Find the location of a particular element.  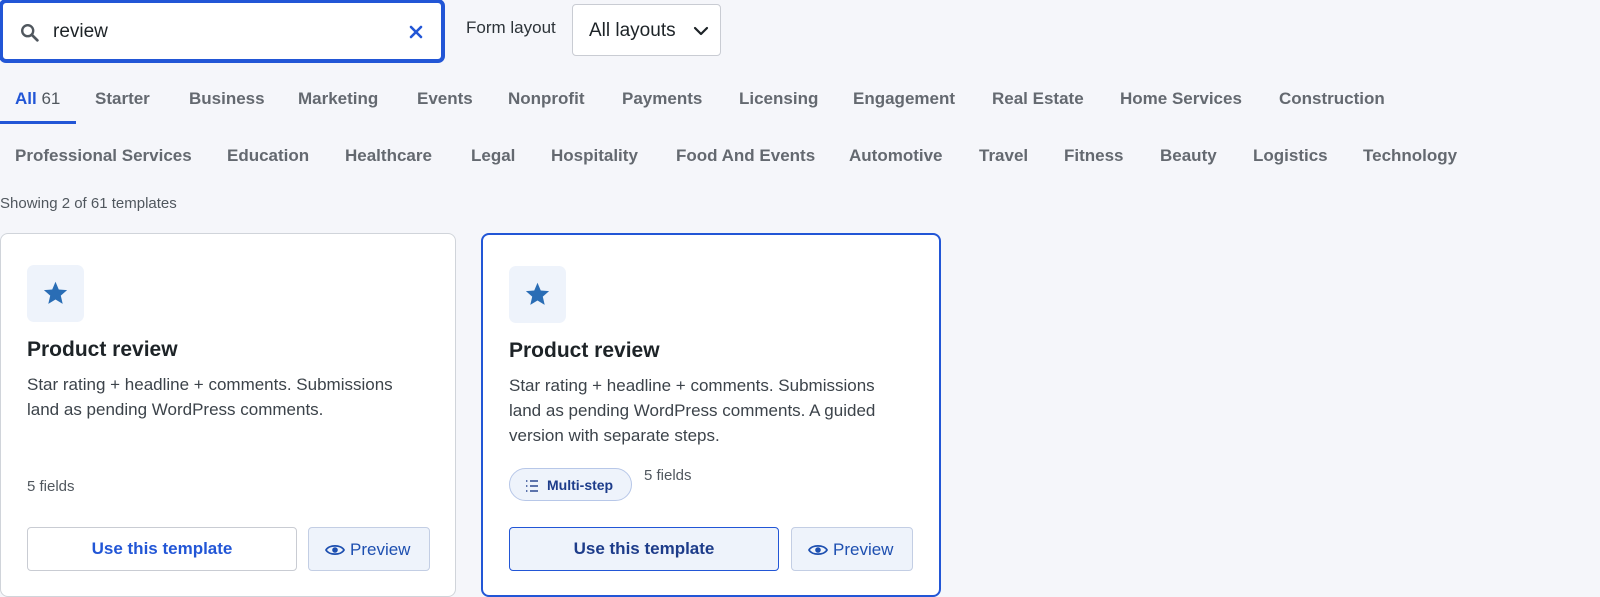

tab-nonprofit: Nonprofit is located at coordinates (546, 102).